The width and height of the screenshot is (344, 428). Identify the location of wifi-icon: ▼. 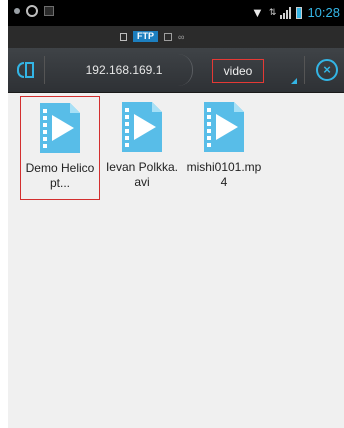
(257, 12).